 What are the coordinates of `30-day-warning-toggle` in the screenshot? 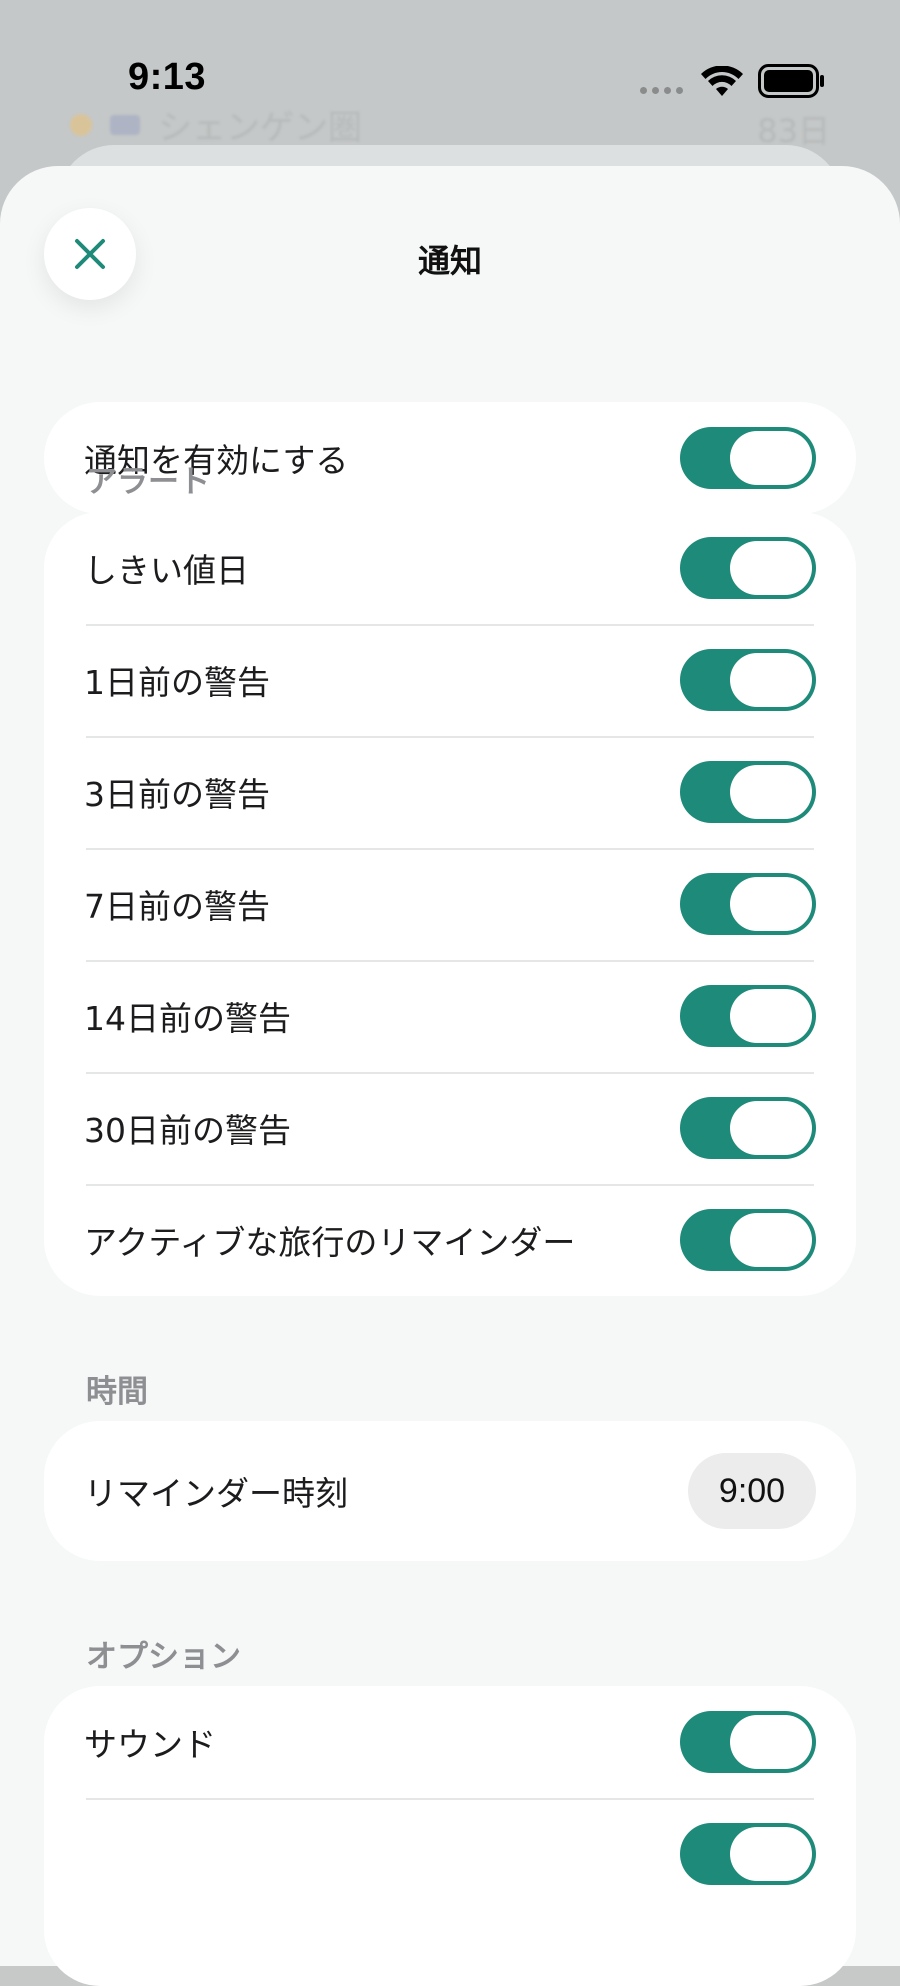 It's located at (748, 1128).